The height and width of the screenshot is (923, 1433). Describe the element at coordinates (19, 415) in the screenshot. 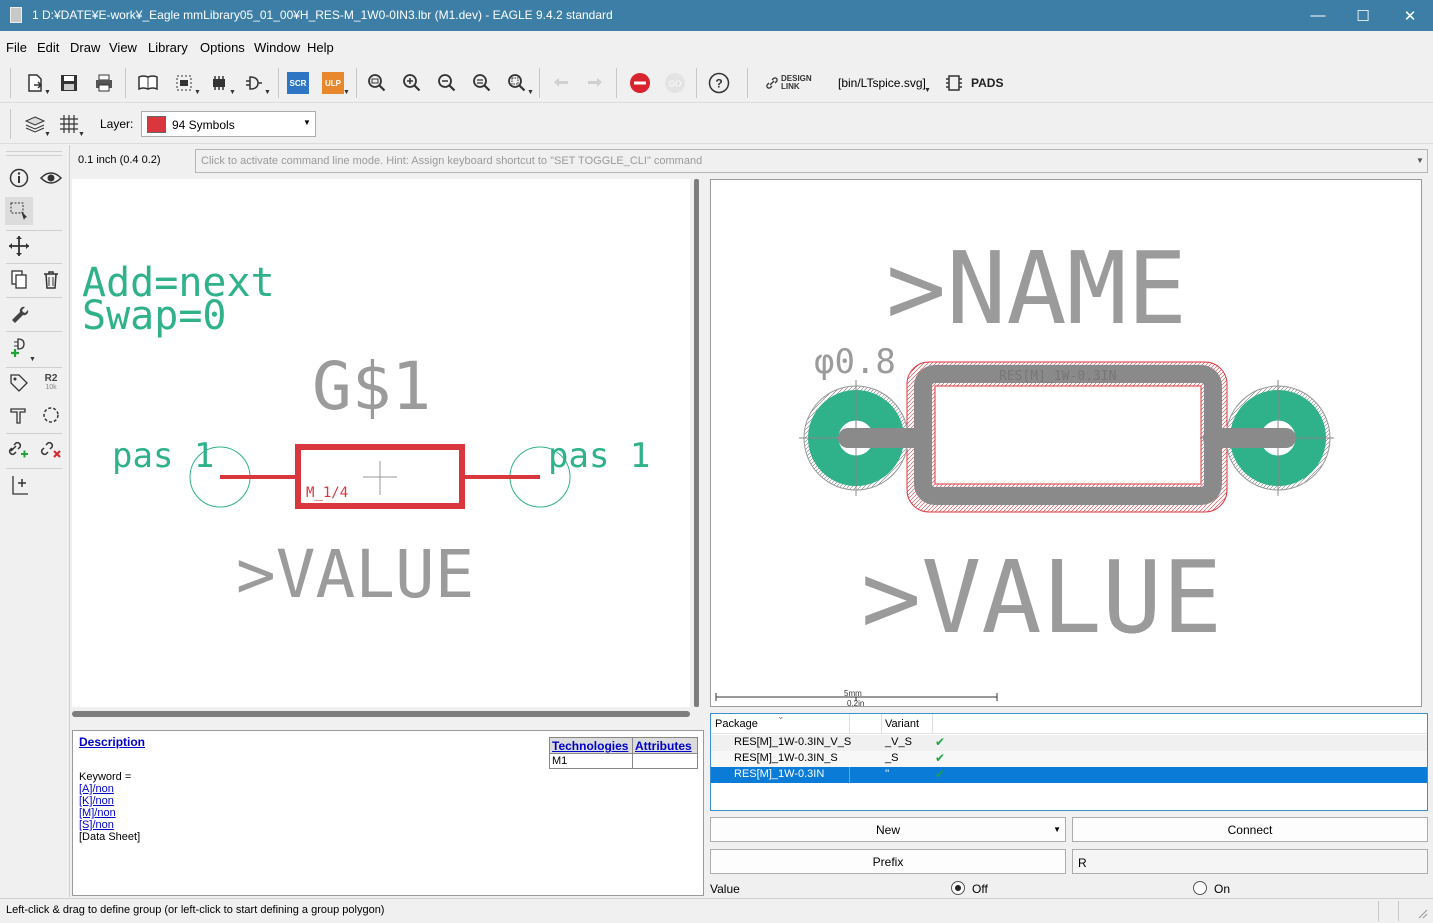

I see `smash-icon` at that location.